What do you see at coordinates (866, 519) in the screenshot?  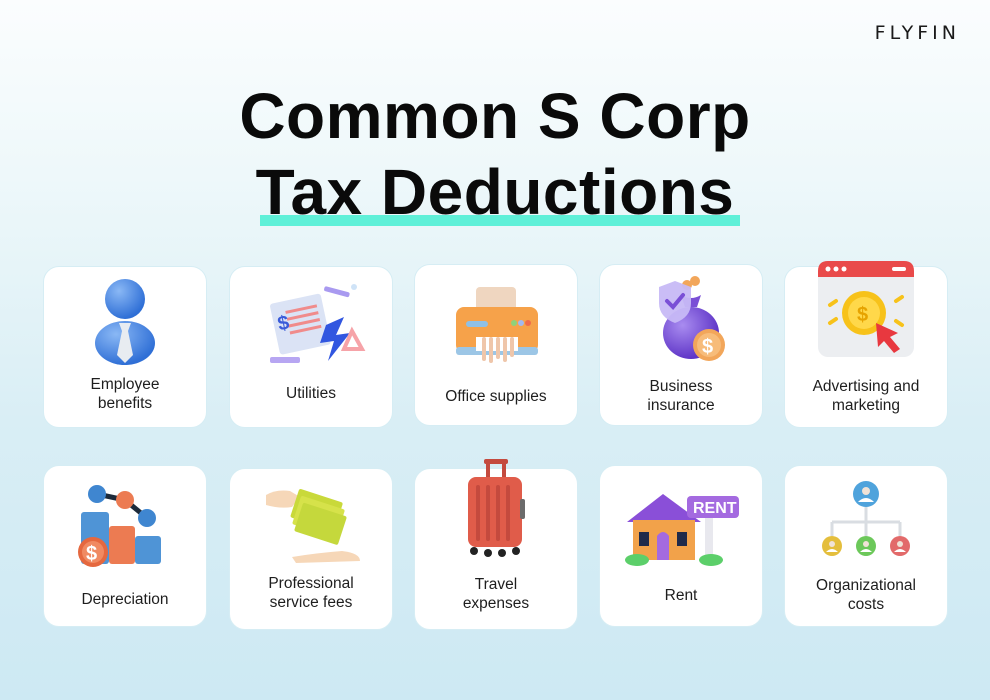 I see `org-chart-icon` at bounding box center [866, 519].